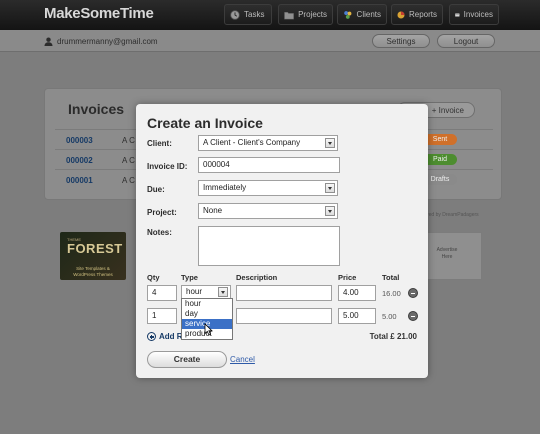 This screenshot has width=540, height=434. What do you see at coordinates (391, 293) in the screenshot?
I see `line-total: 16.00` at bounding box center [391, 293].